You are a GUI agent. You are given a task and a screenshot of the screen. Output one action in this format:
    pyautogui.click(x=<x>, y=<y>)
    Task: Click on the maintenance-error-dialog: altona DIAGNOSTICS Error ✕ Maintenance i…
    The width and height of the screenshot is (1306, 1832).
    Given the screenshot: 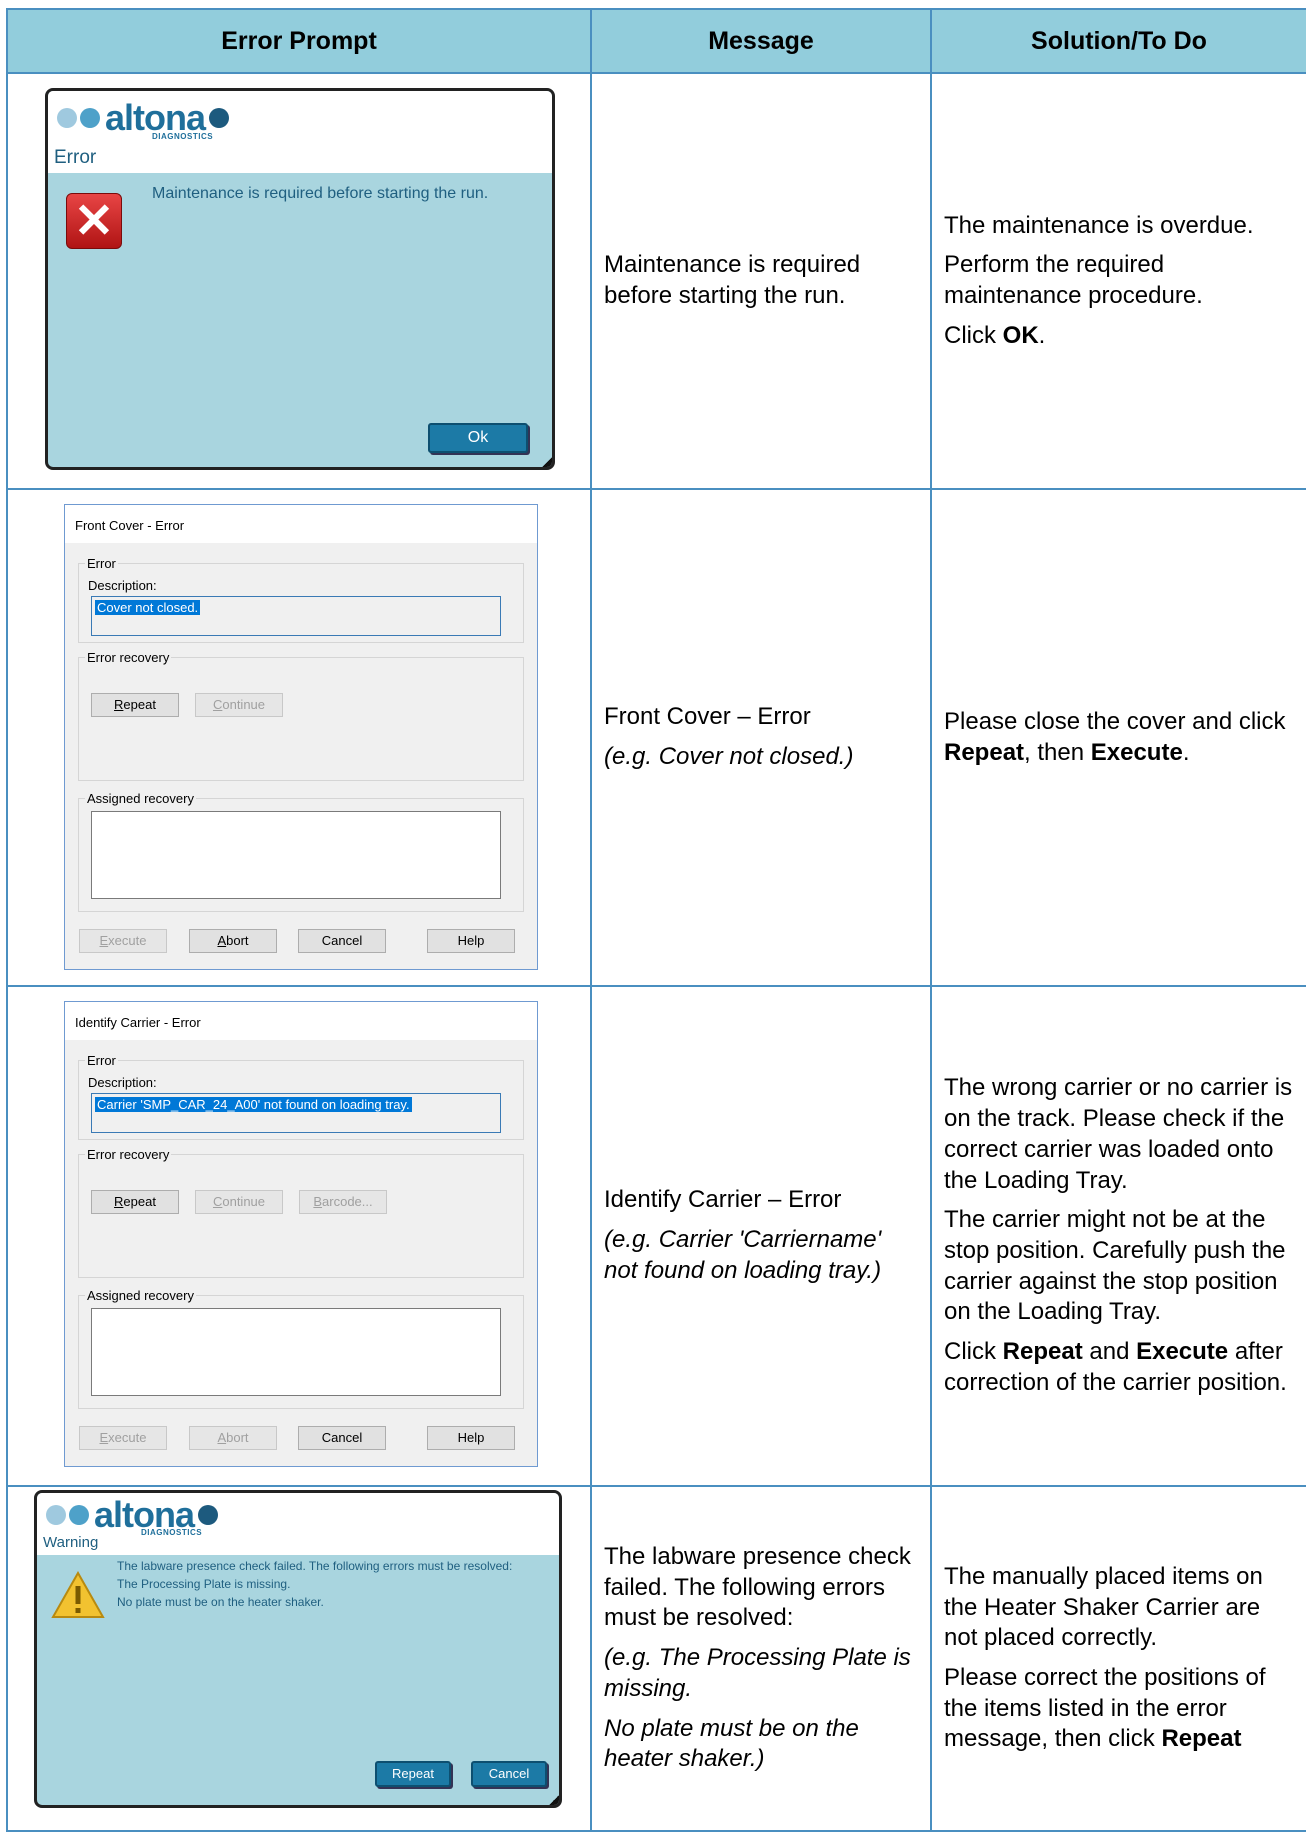 What is the action you would take?
    pyautogui.click(x=300, y=279)
    